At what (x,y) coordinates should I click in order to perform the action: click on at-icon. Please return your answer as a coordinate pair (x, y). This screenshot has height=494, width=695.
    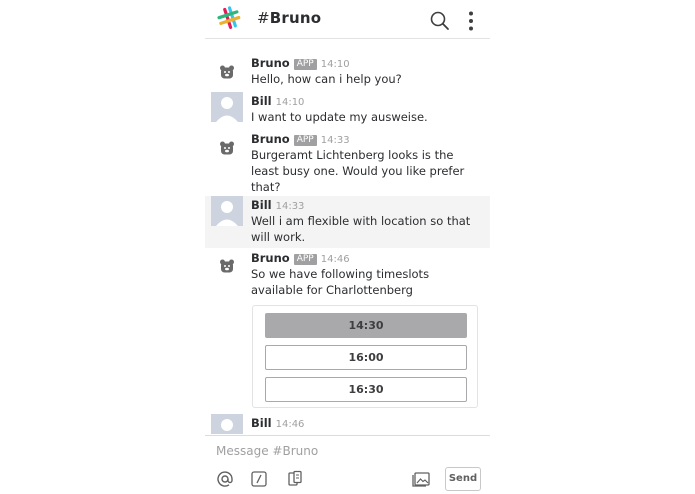
    Looking at the image, I should click on (225, 479).